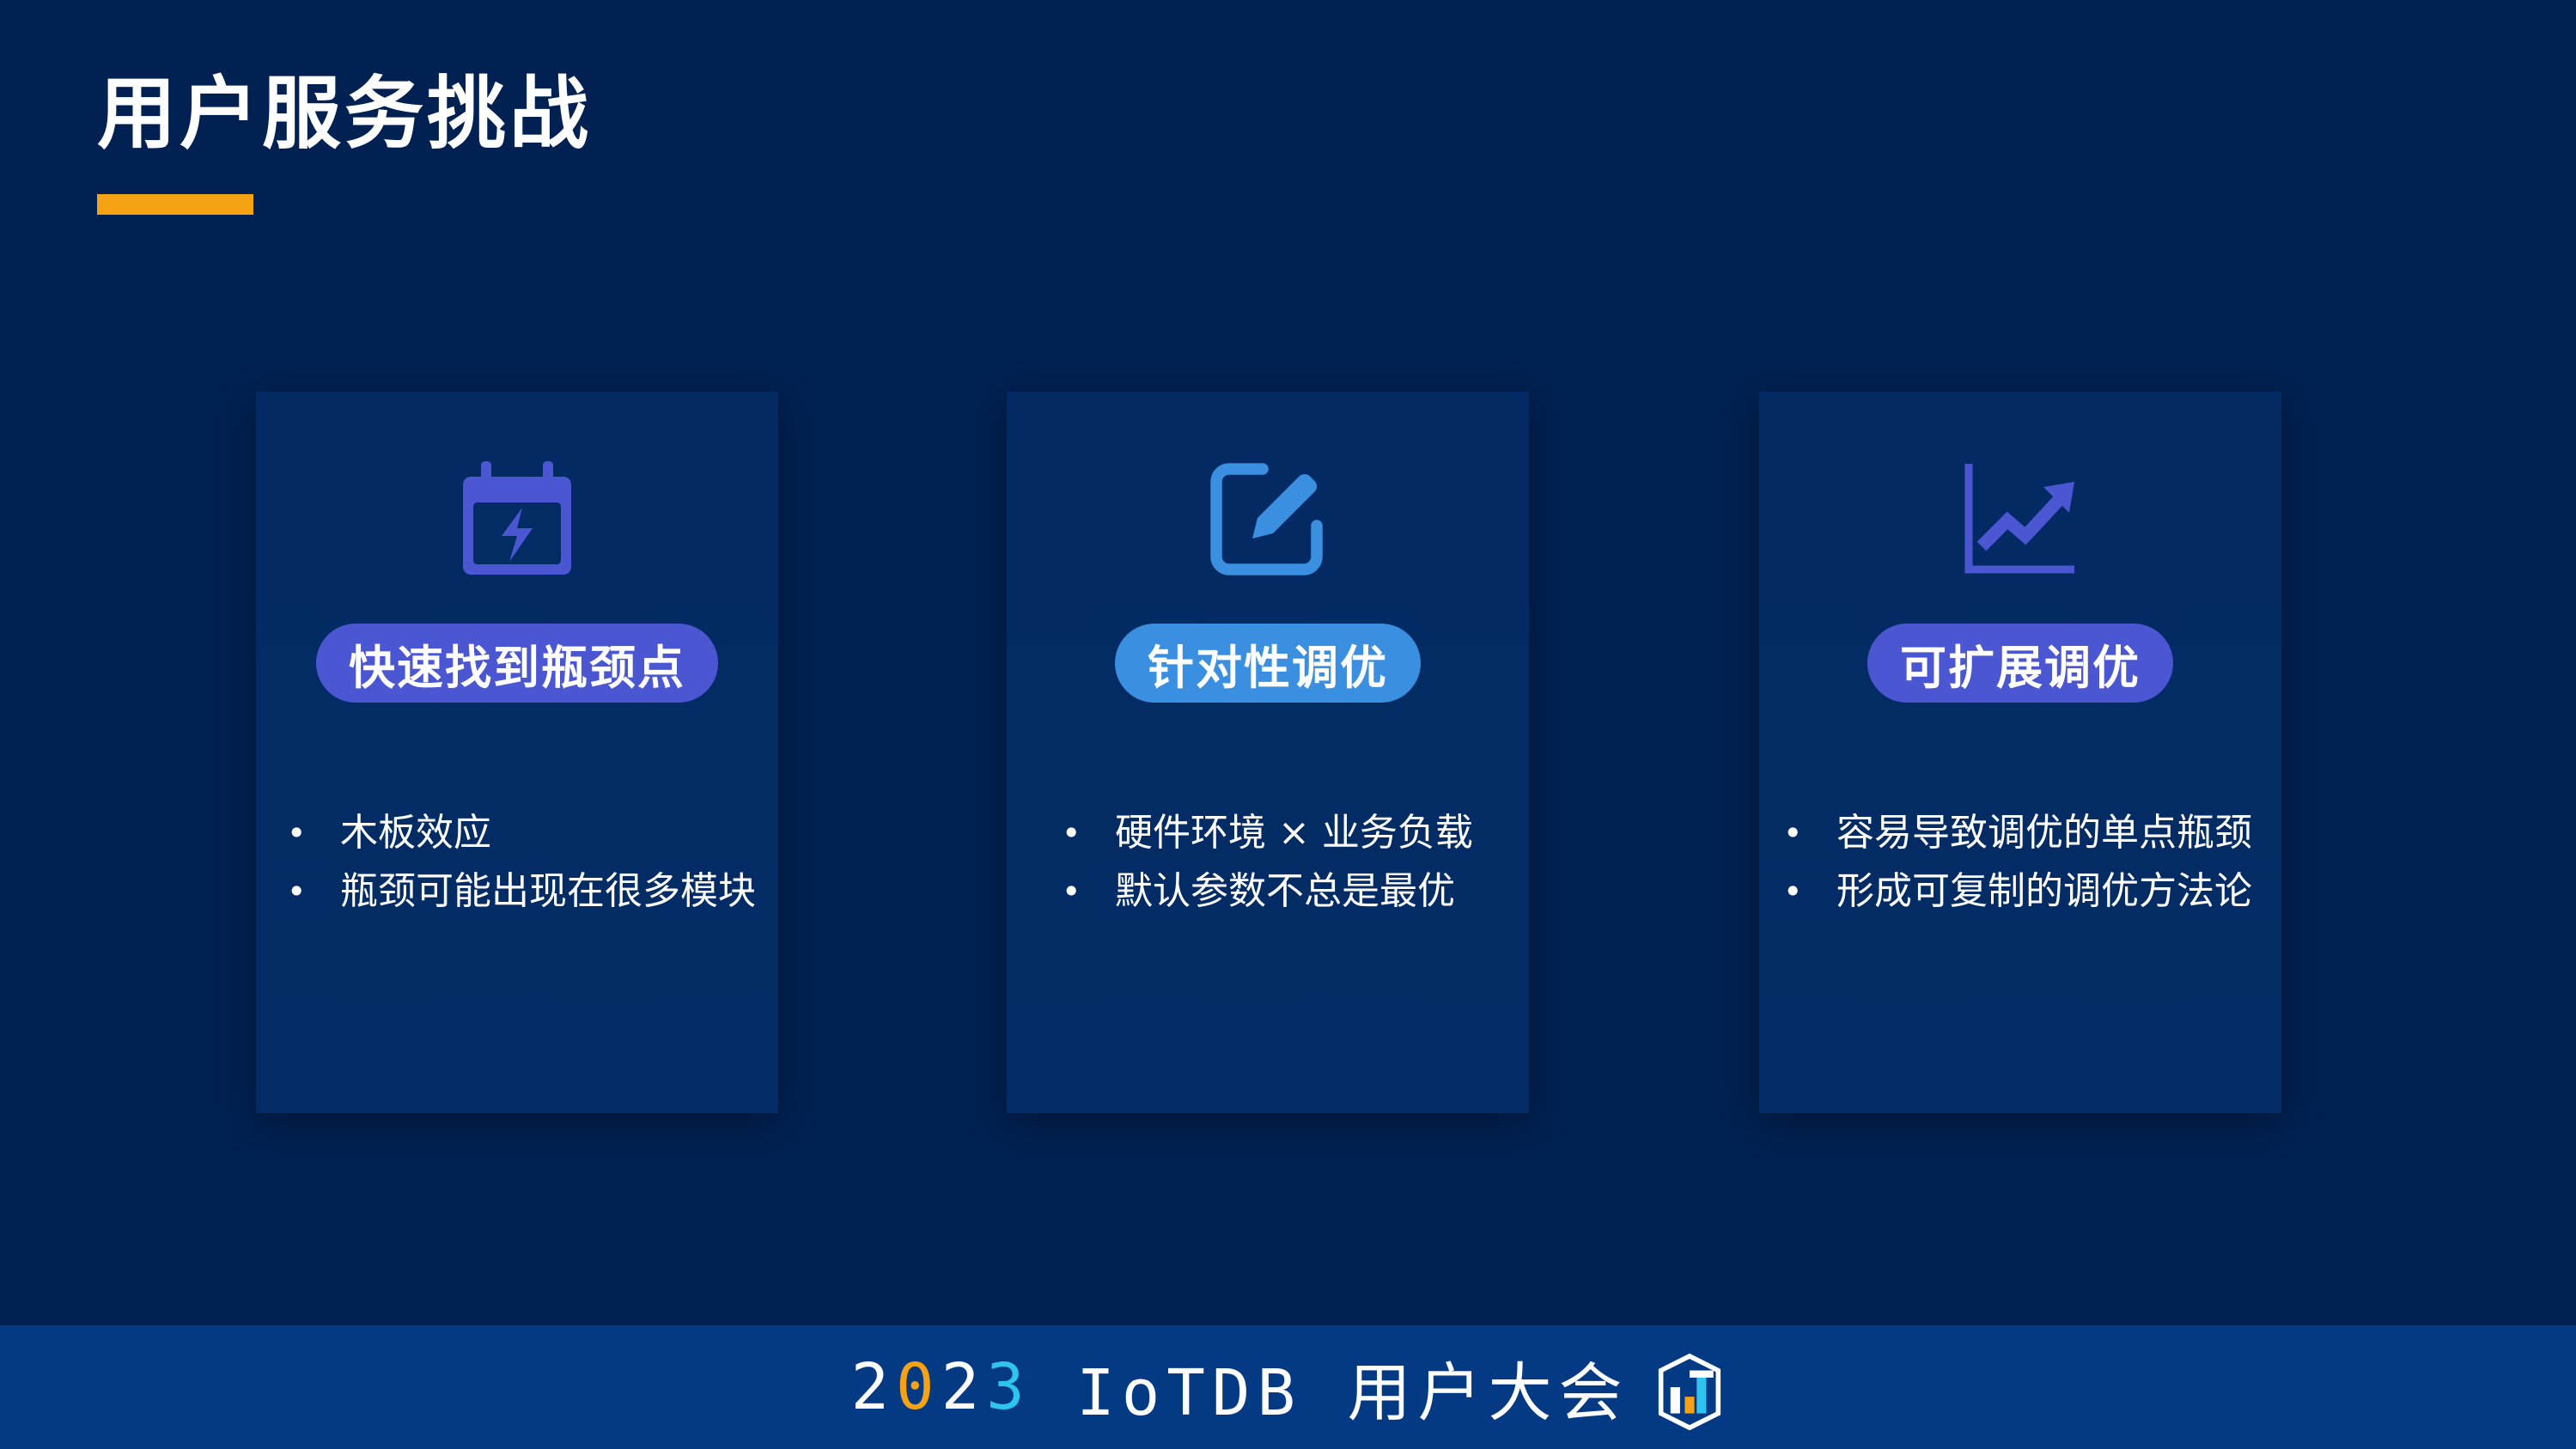 The height and width of the screenshot is (1449, 2576). What do you see at coordinates (532, 891) in the screenshot?
I see `list-item: 瓶颈可能出现在很多模块` at bounding box center [532, 891].